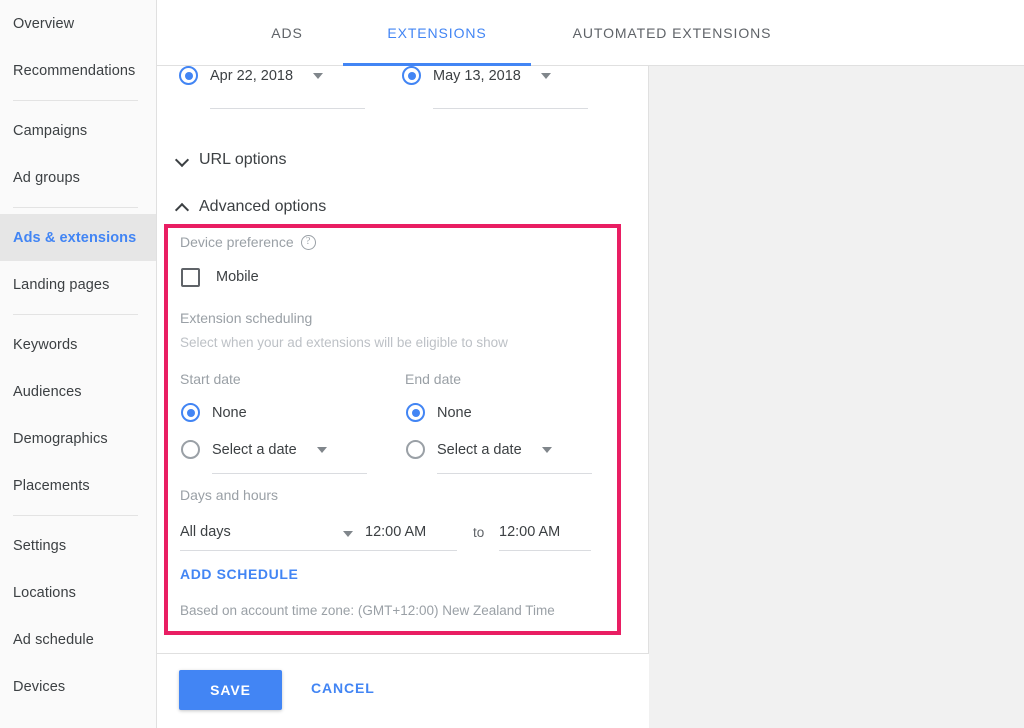 The width and height of the screenshot is (1024, 728). What do you see at coordinates (78, 545) in the screenshot?
I see `sidebar-item-settings: Settings` at bounding box center [78, 545].